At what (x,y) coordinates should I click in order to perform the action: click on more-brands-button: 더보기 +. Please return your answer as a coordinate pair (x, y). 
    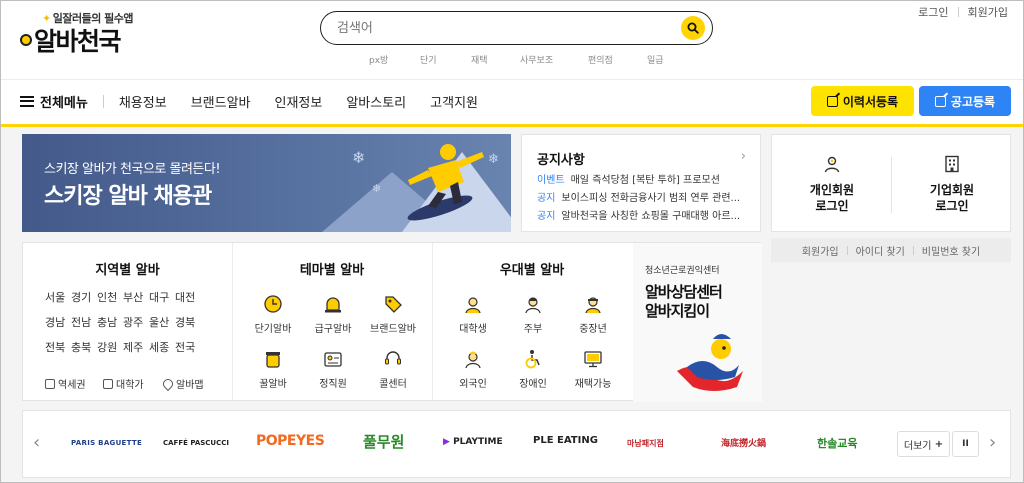
    Looking at the image, I should click on (923, 444).